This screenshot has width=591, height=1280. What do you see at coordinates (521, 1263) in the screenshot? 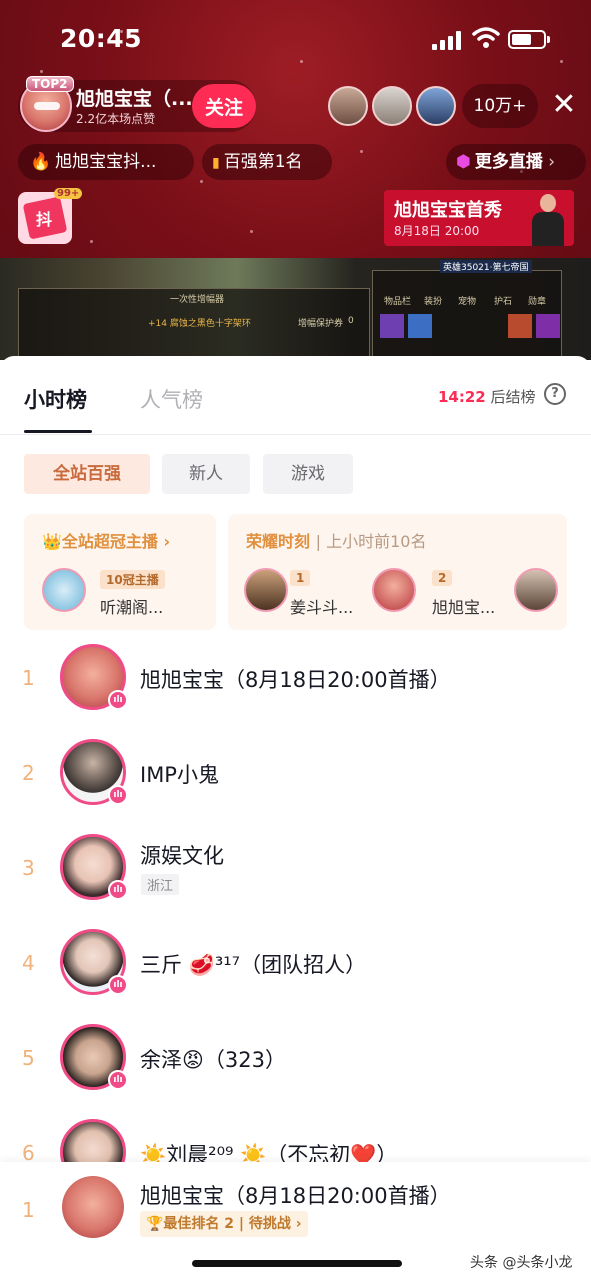
I see `watermark: 头条 @头条小龙` at bounding box center [521, 1263].